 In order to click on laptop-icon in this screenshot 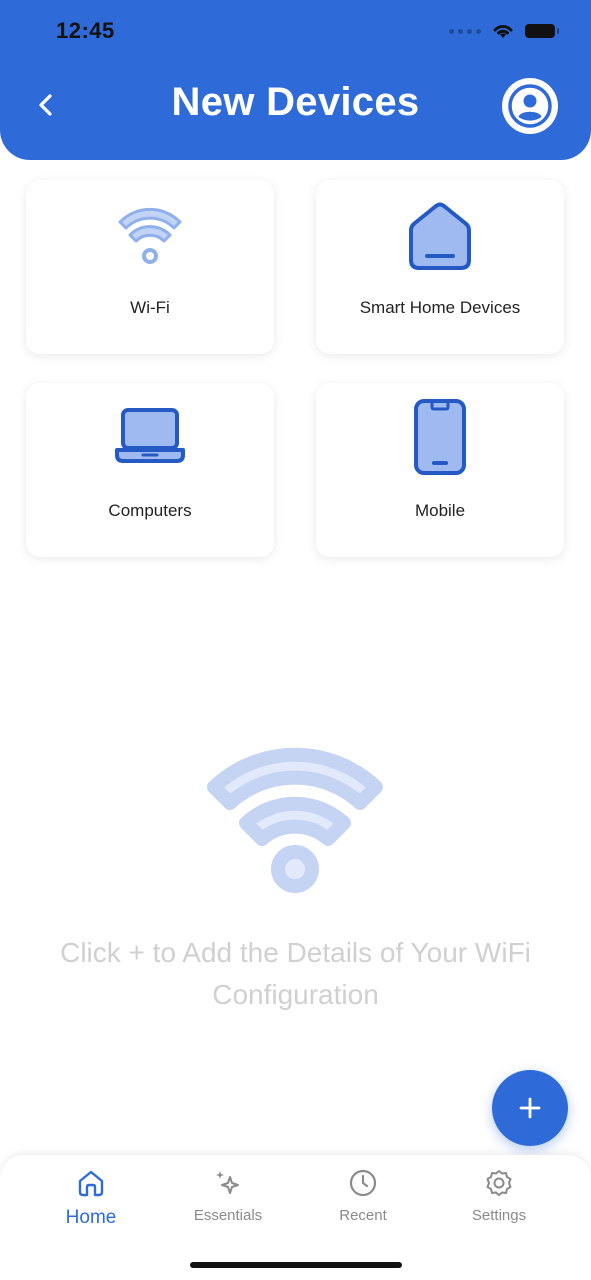, I will do `click(150, 435)`.